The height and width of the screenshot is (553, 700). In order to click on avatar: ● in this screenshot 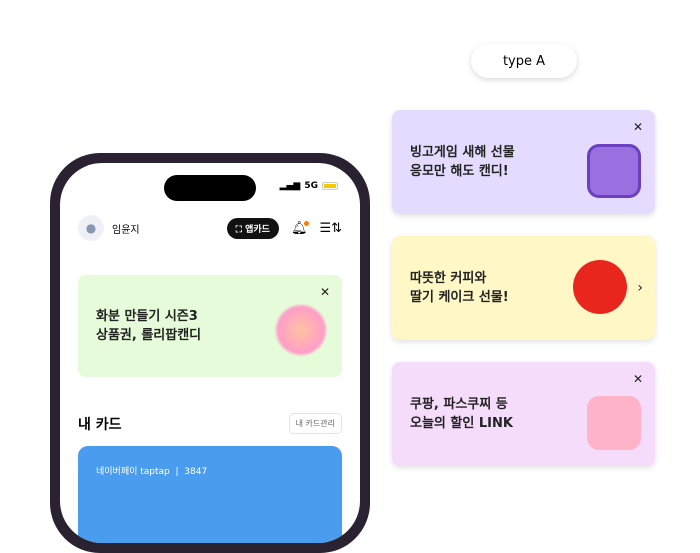, I will do `click(91, 228)`.